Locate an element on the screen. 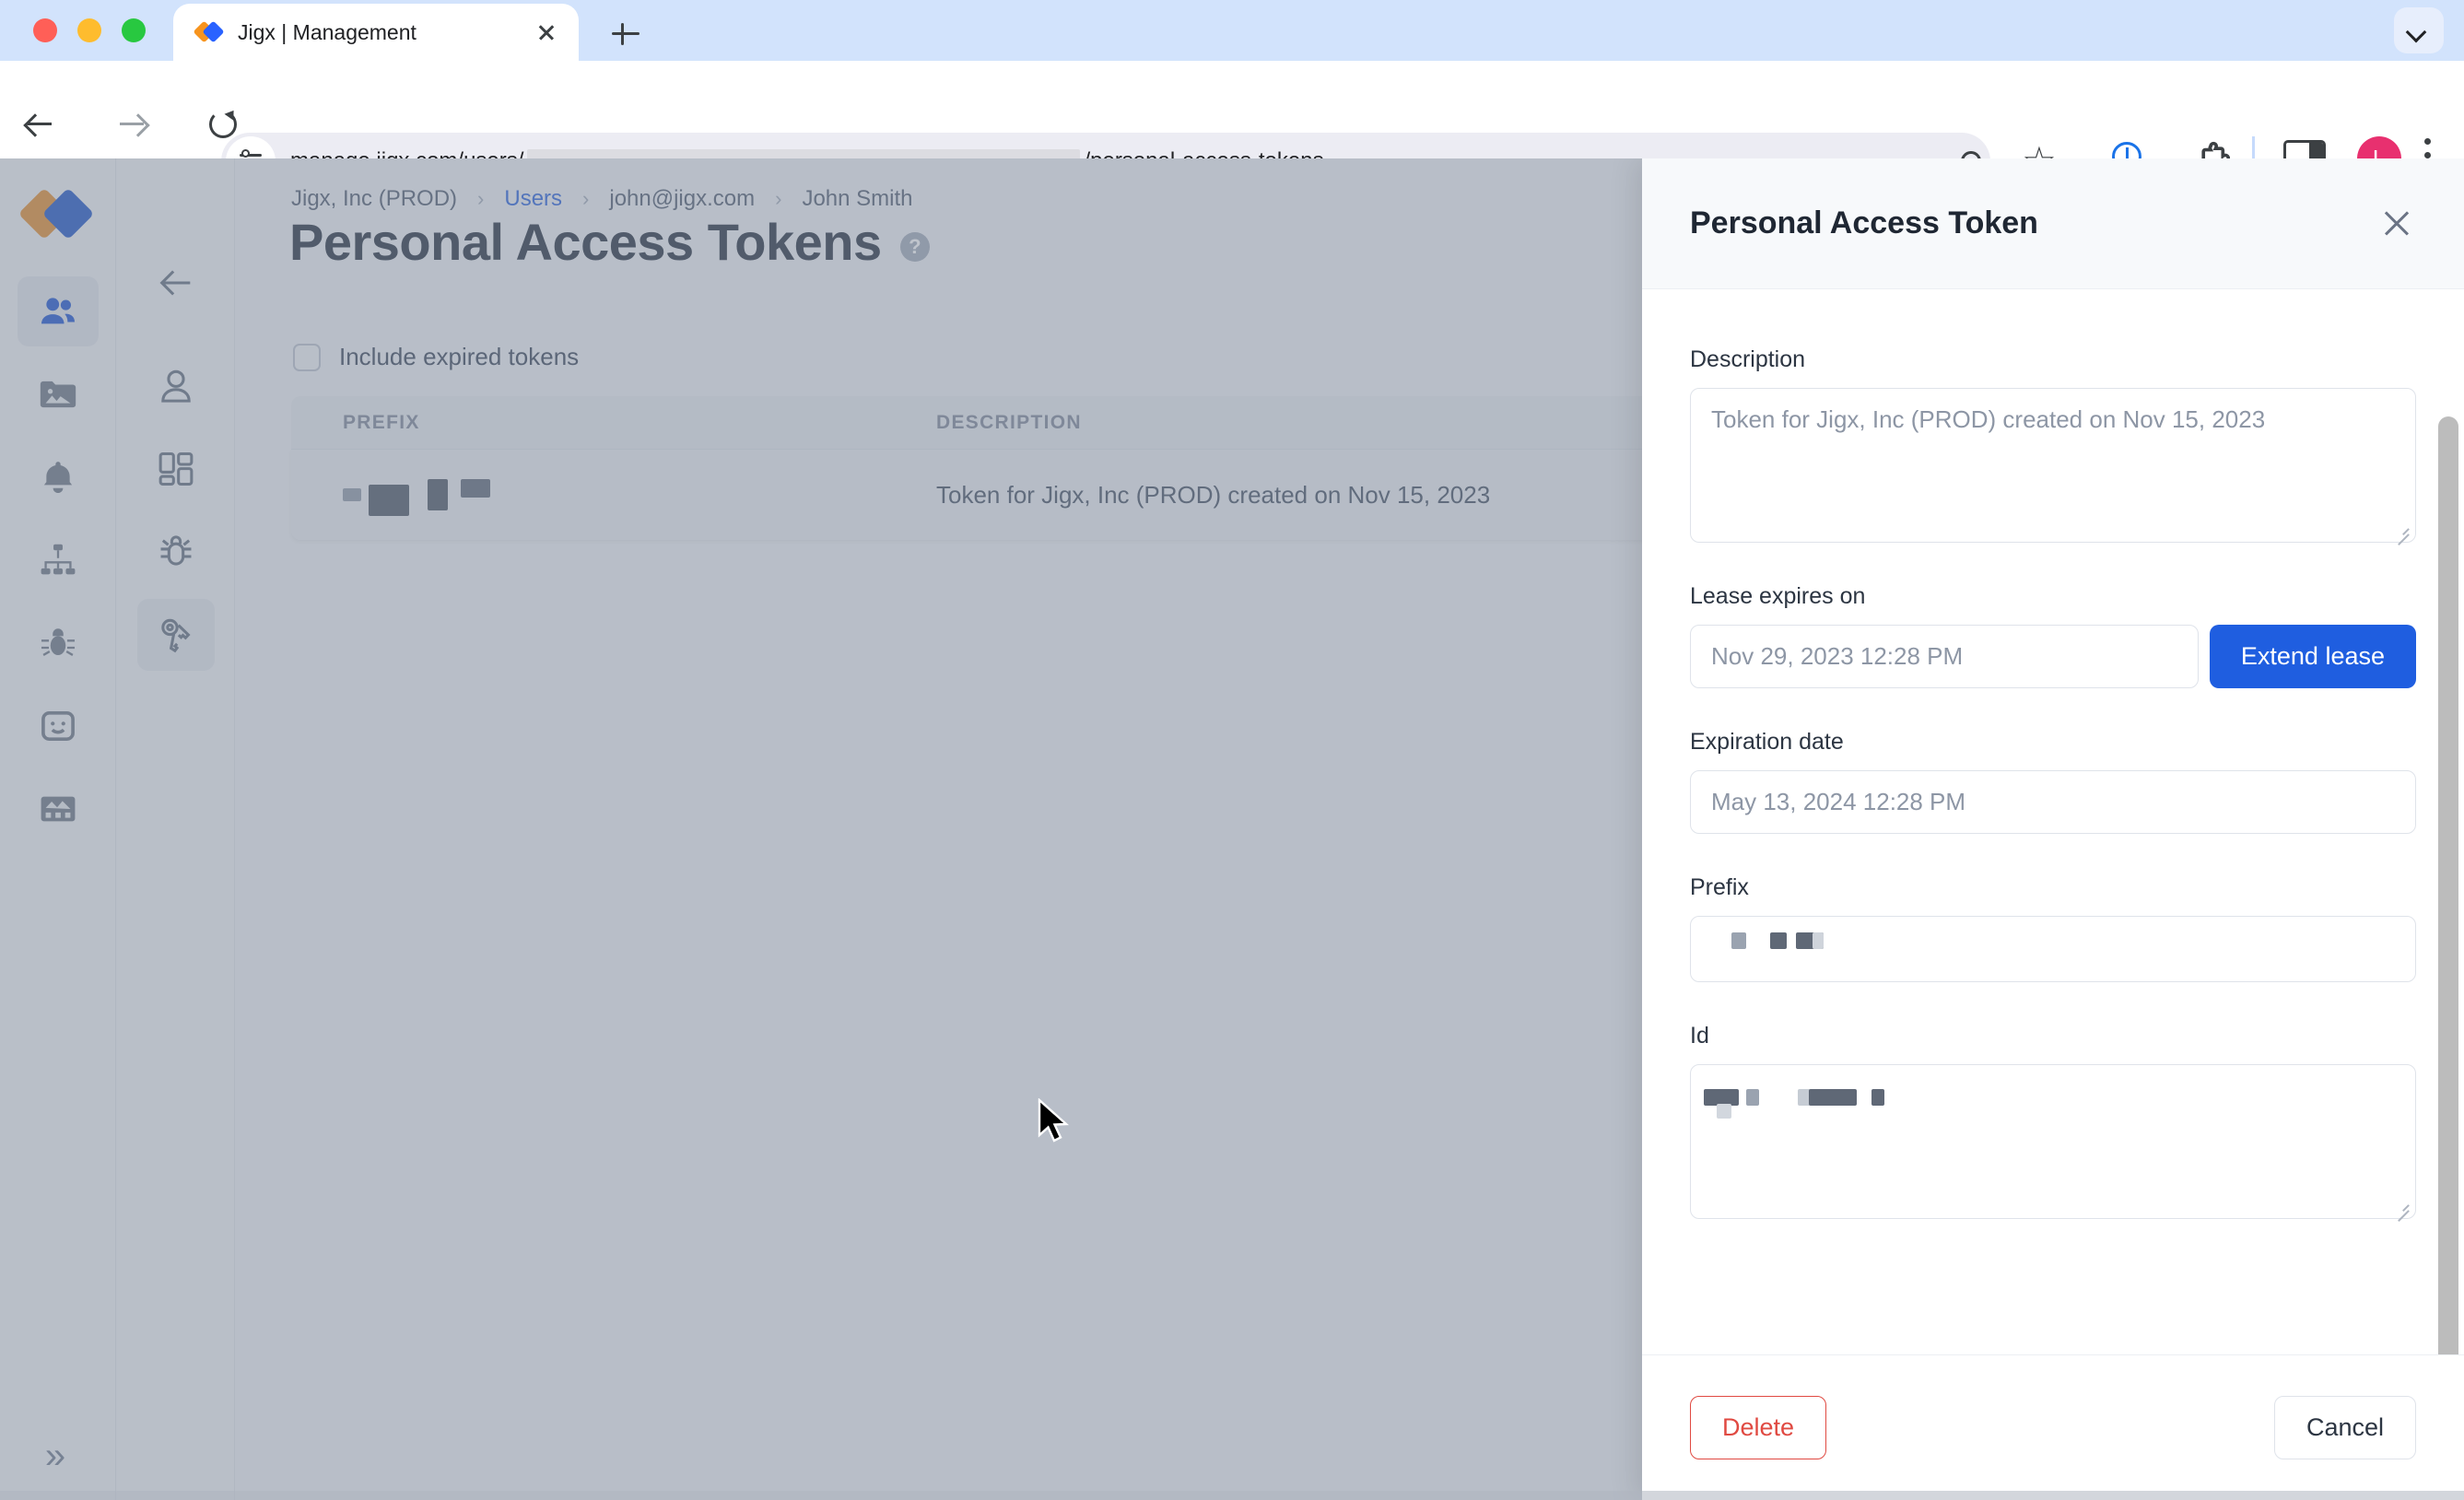 This screenshot has width=2464, height=1500. users-group-icon is located at coordinates (58, 311).